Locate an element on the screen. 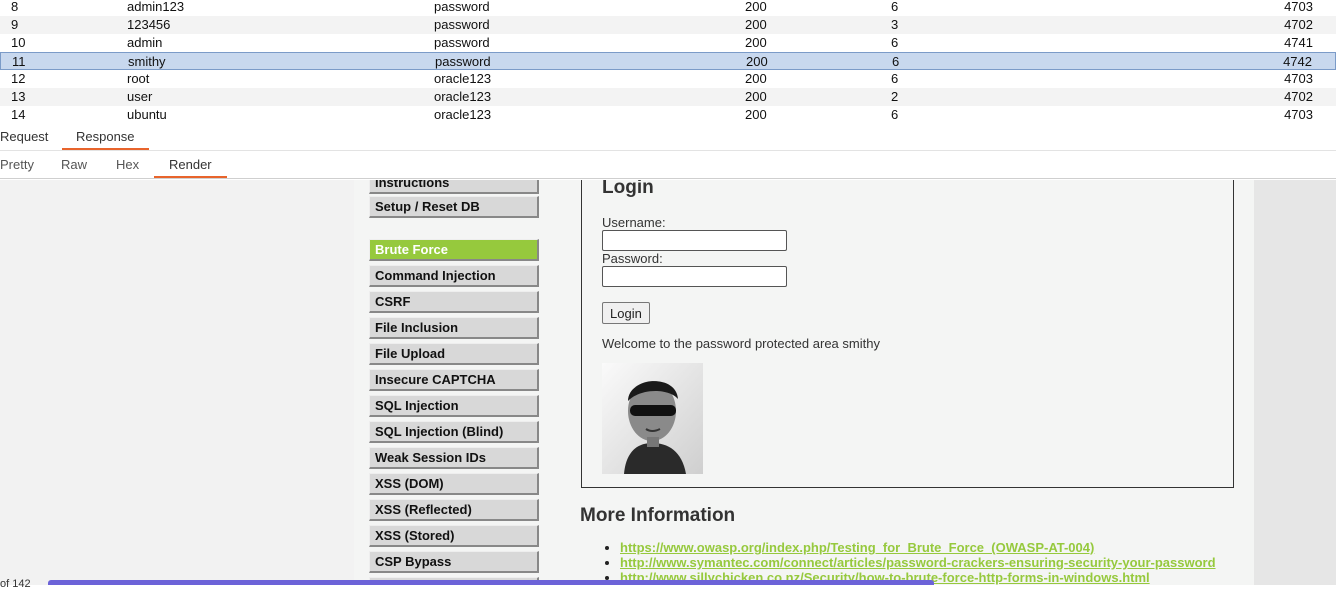  result-row: 13 user oracle123 200 2 4702 is located at coordinates (668, 97).